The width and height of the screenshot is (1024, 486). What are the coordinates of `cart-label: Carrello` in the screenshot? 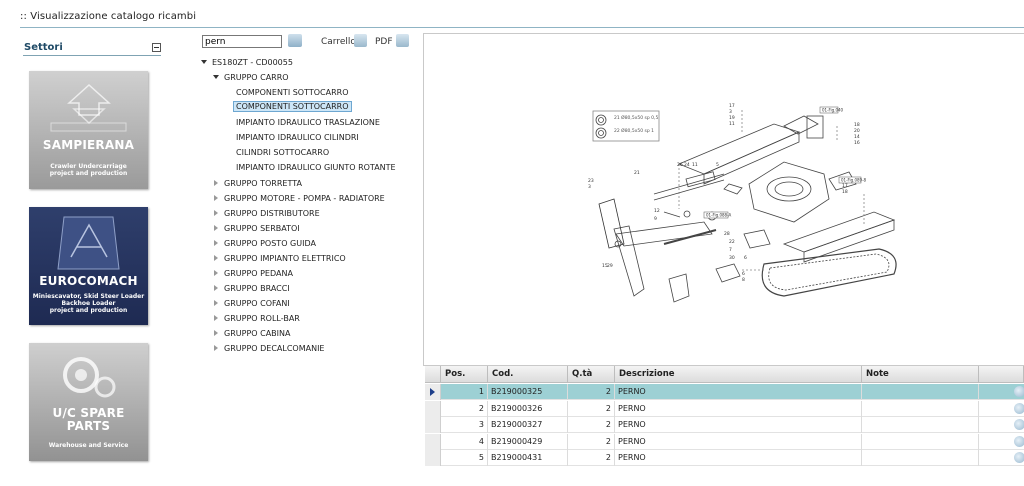 It's located at (338, 42).